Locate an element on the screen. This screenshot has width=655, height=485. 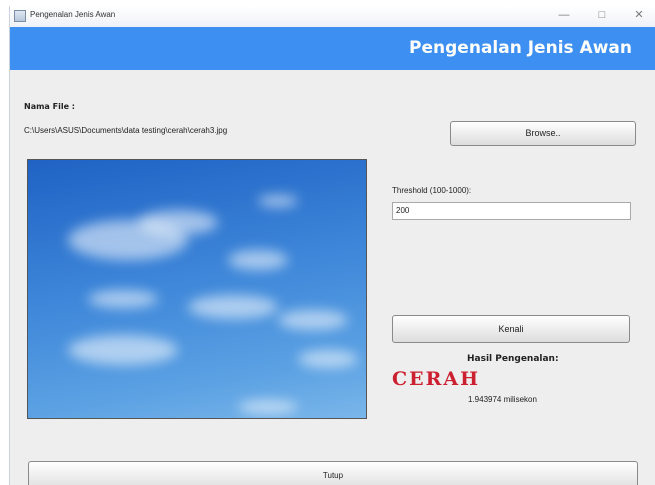
close-button: Tutup is located at coordinates (333, 473).